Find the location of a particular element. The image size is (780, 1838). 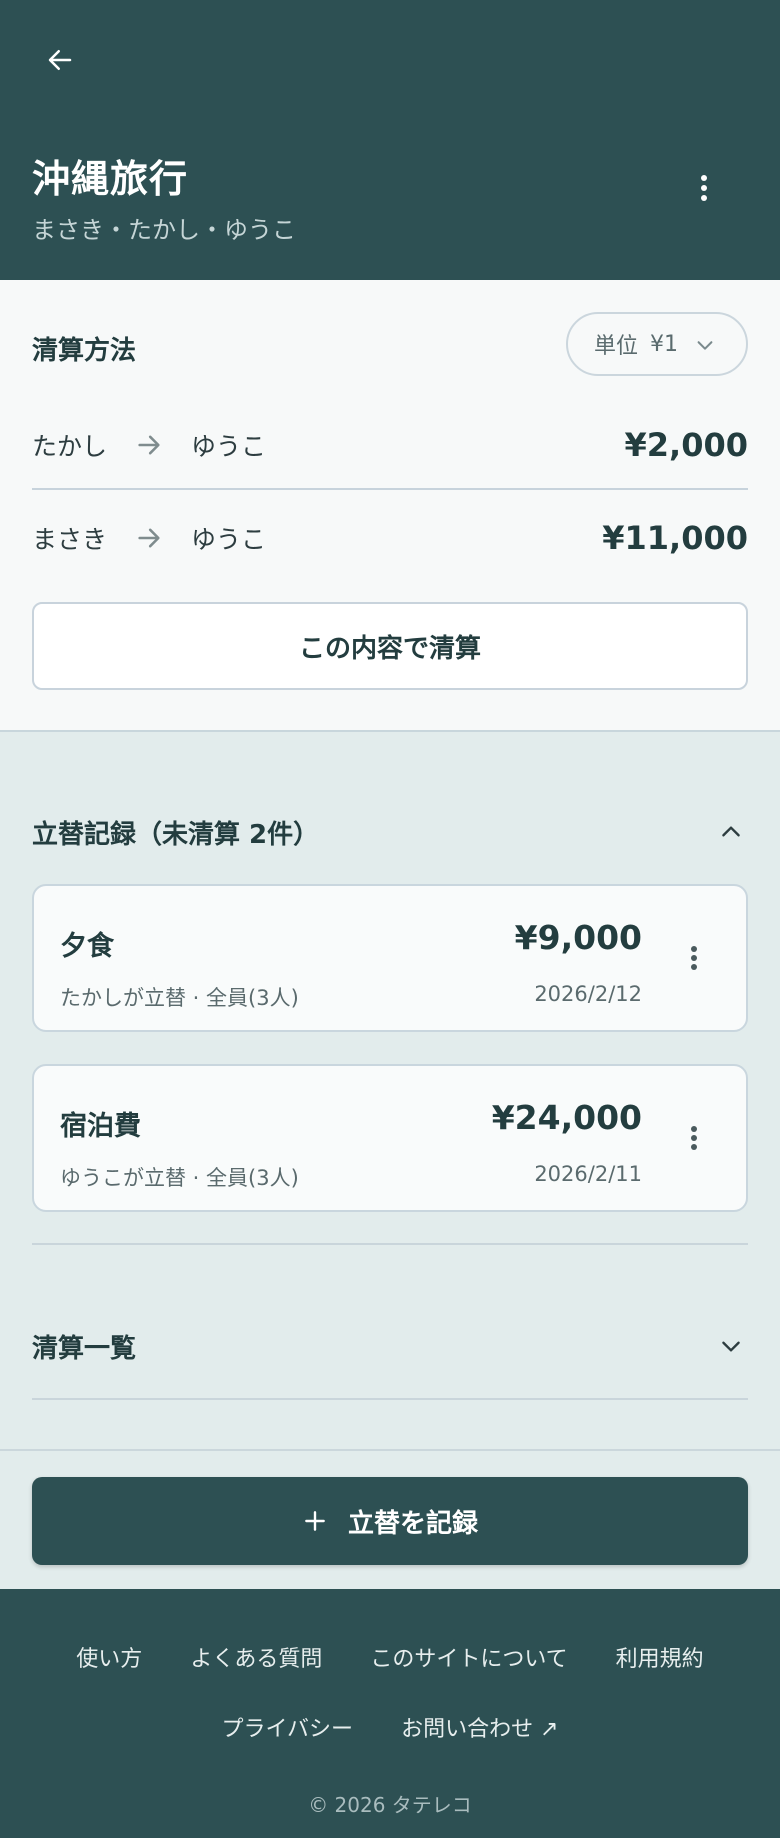

back-button is located at coordinates (60, 60).